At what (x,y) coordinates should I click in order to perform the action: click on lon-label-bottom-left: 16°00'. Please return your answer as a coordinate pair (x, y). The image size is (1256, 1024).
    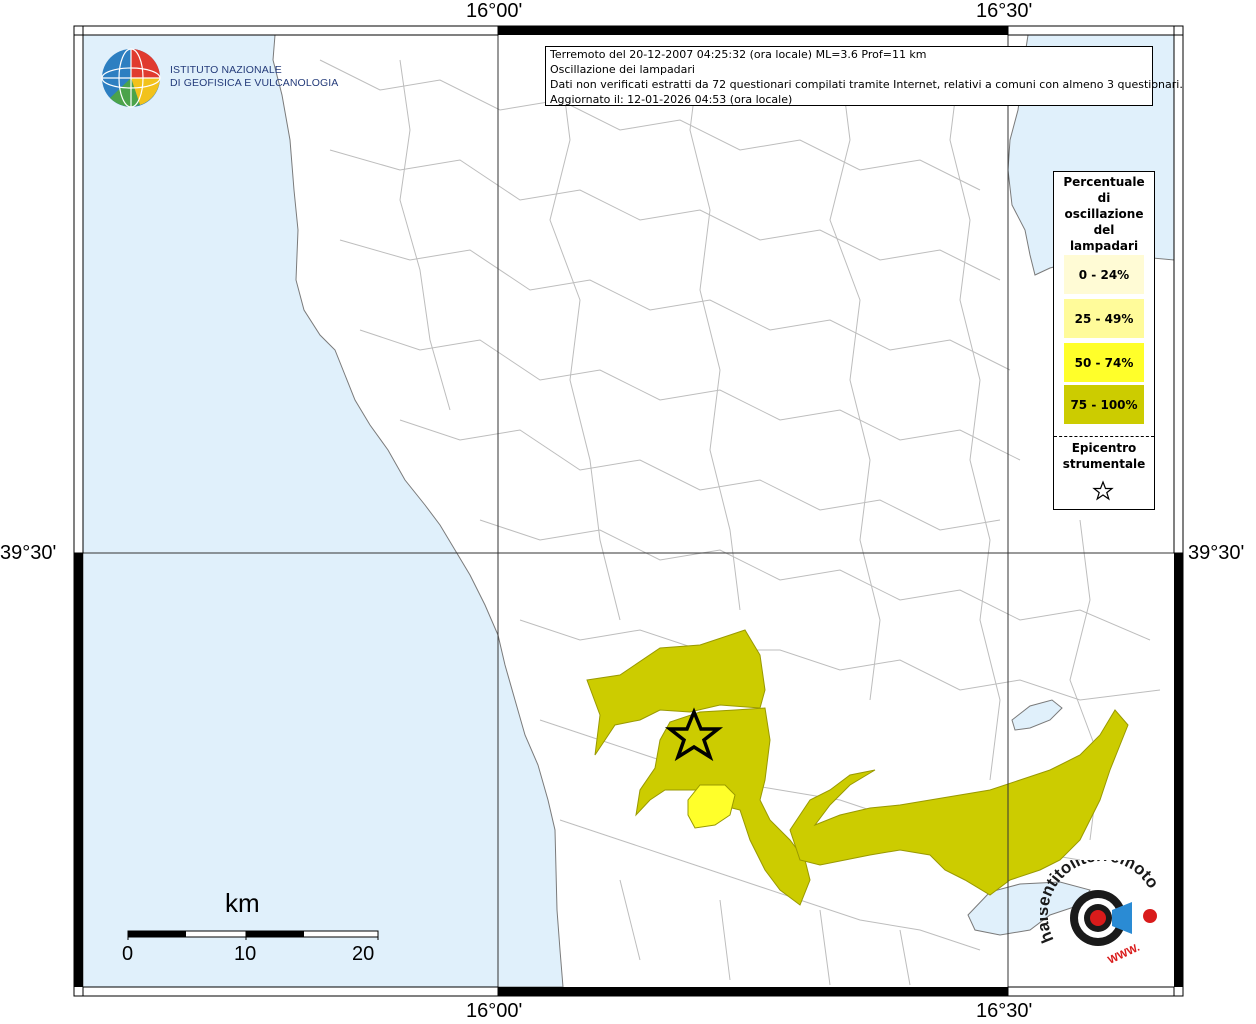
    Looking at the image, I should click on (494, 1011).